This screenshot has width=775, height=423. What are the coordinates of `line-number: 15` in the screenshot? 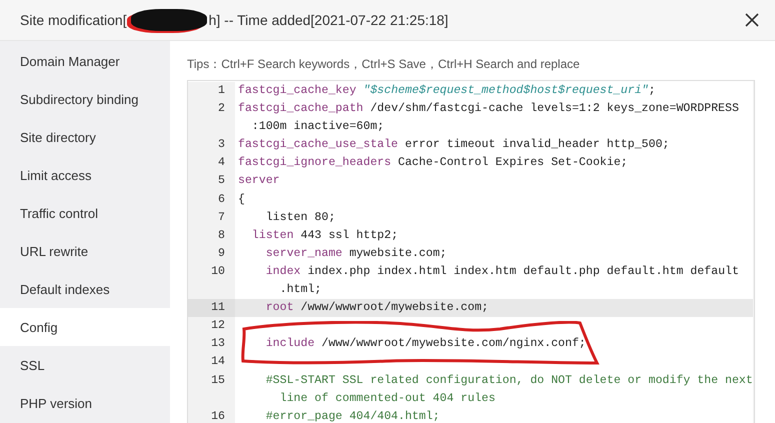 It's located at (211, 390).